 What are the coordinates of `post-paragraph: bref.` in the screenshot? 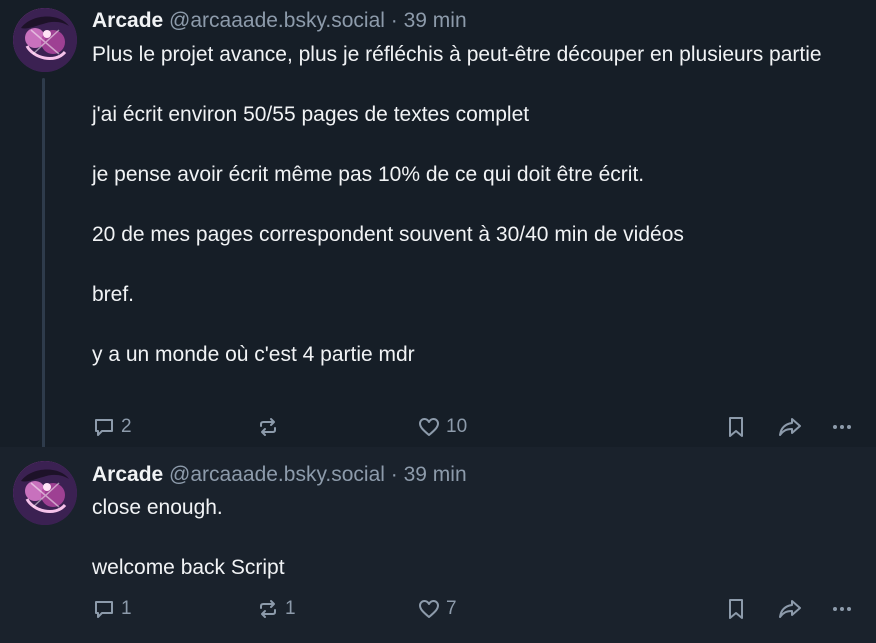 It's located at (113, 294).